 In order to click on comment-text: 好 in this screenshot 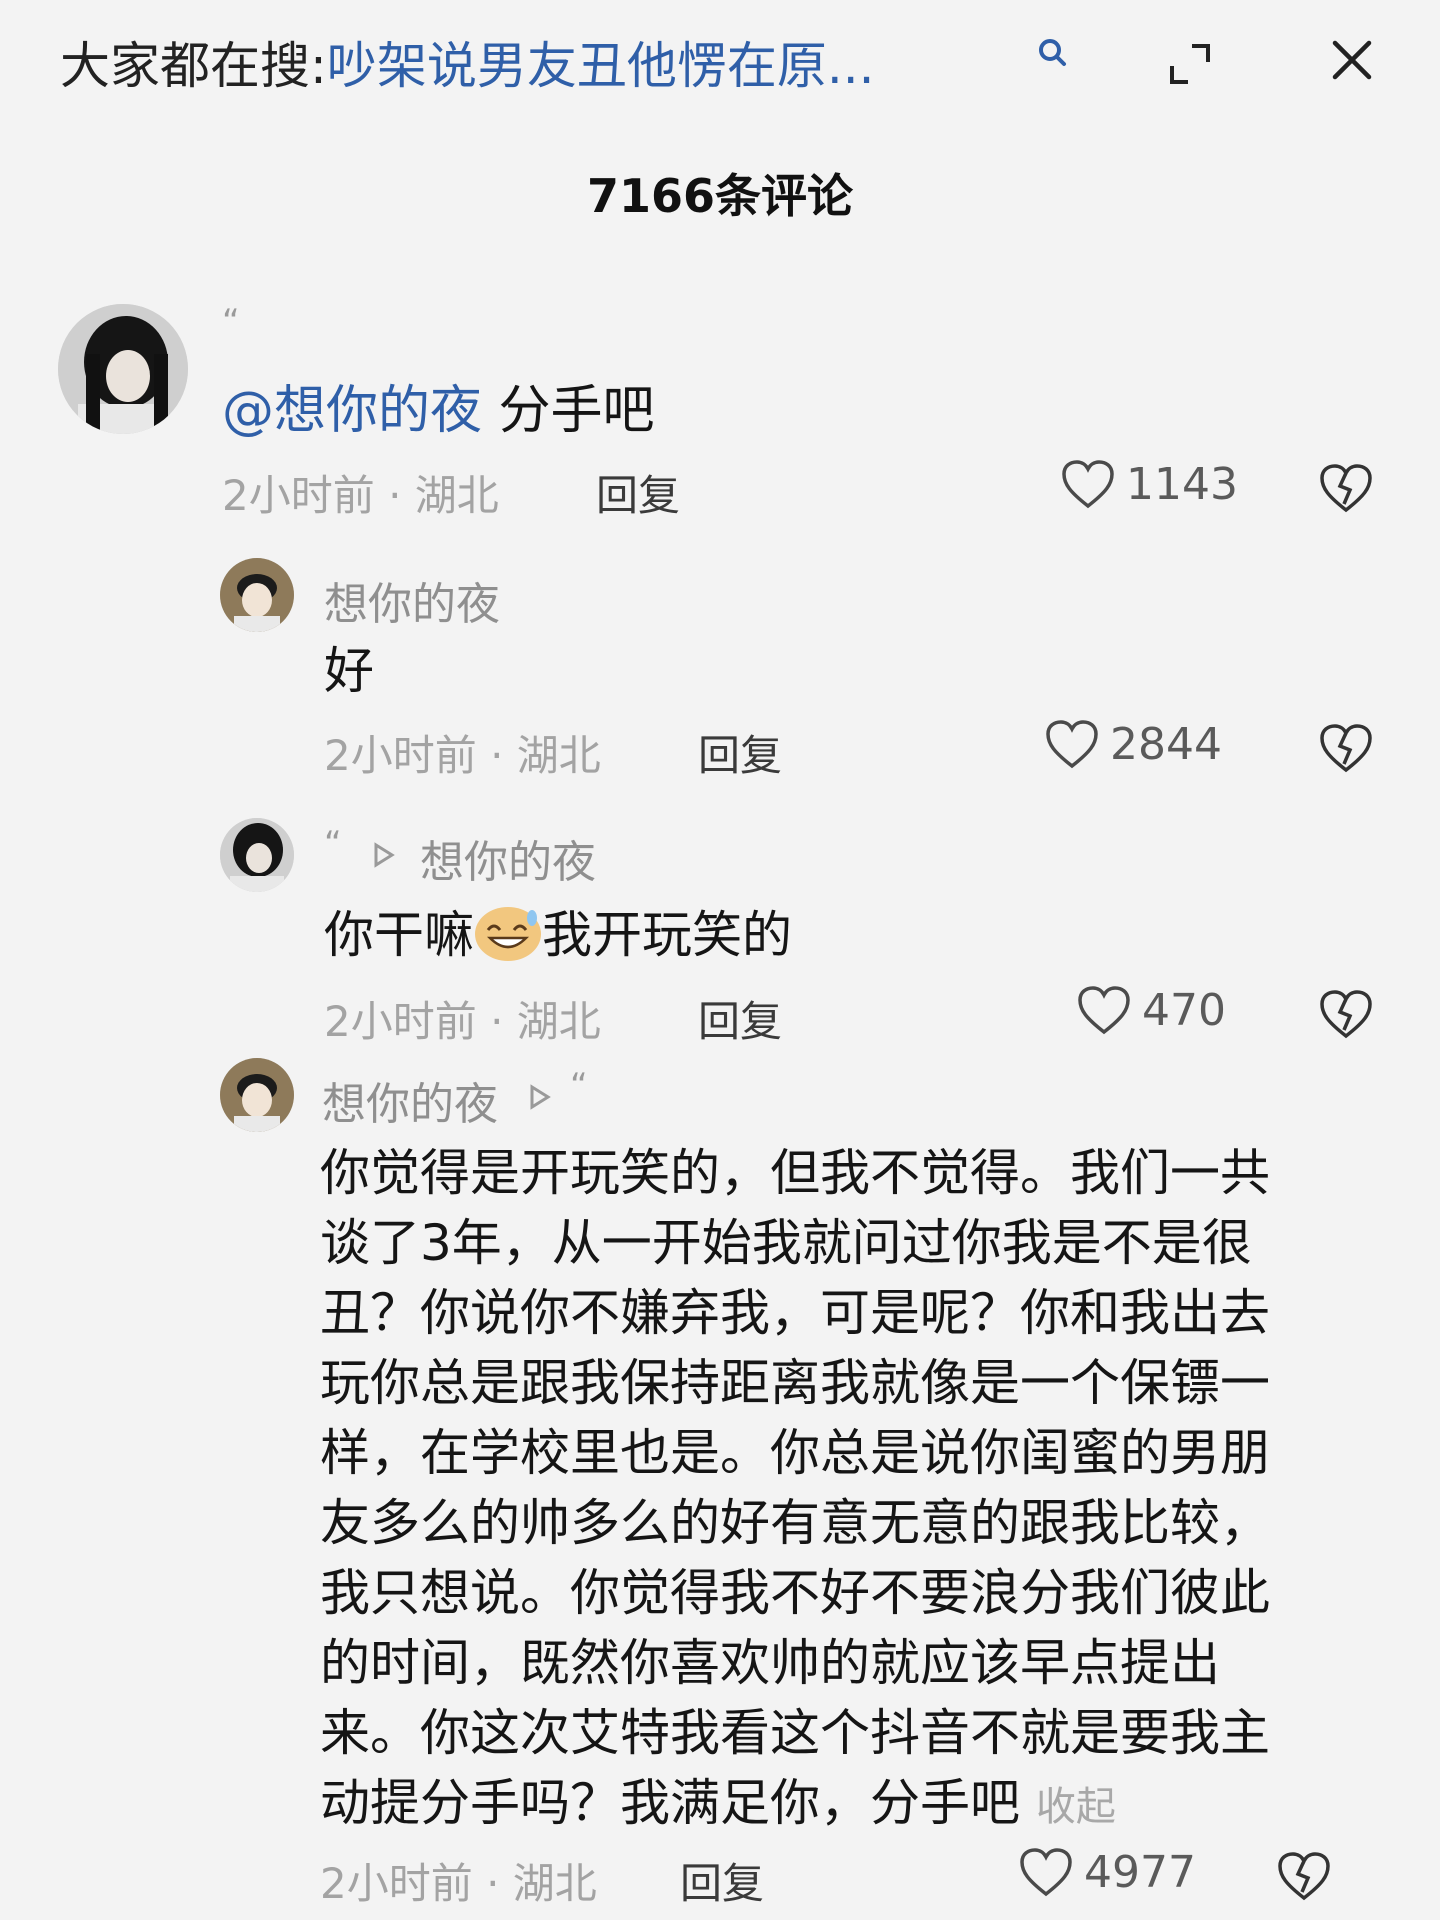, I will do `click(349, 671)`.